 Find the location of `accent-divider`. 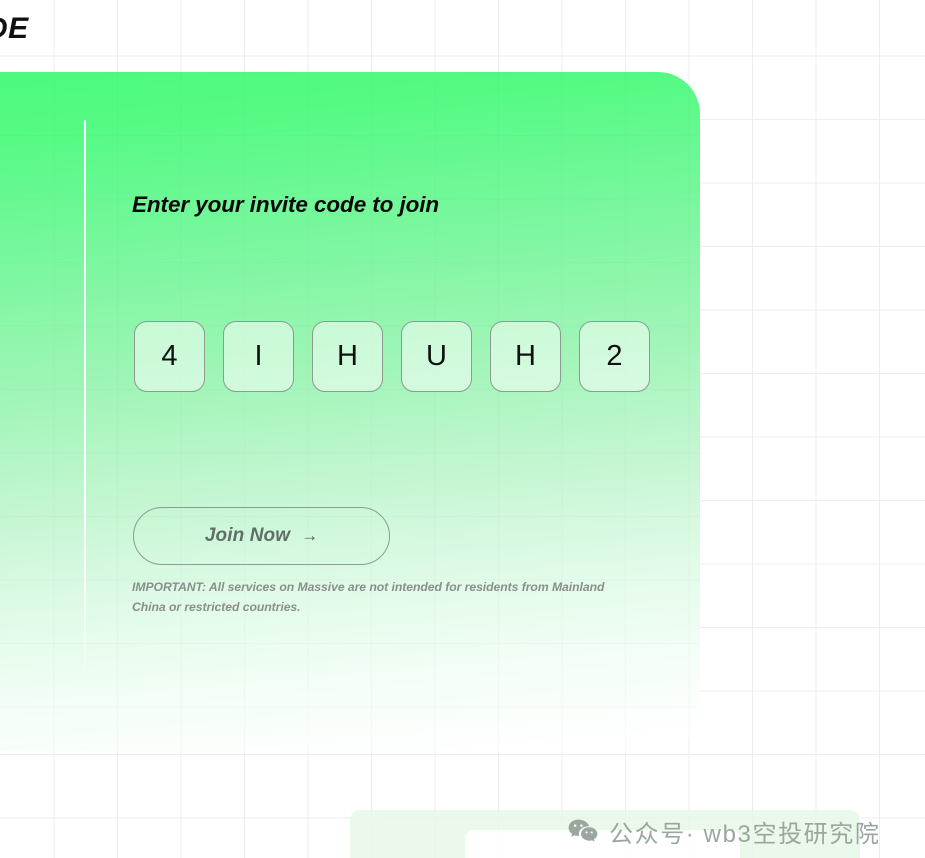

accent-divider is located at coordinates (85, 410).